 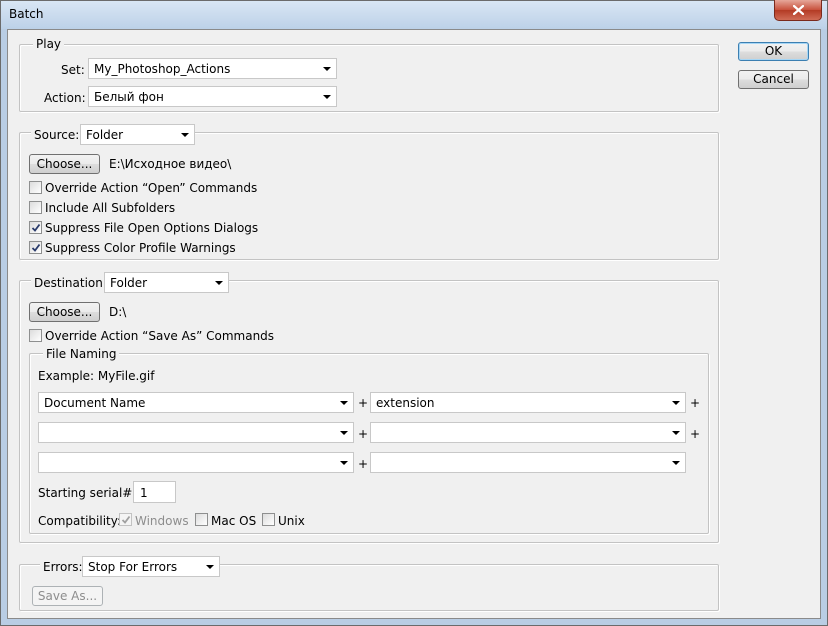 I want to click on errors-label: Errors:, so click(x=63, y=567).